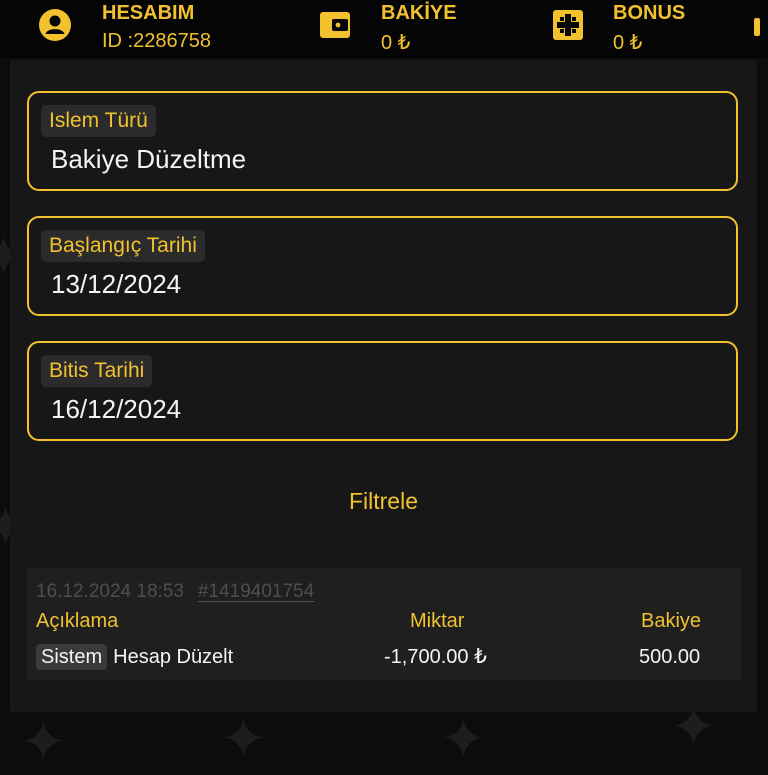 This screenshot has height=775, width=768. I want to click on bonus-value: 0 ₺, so click(628, 43).